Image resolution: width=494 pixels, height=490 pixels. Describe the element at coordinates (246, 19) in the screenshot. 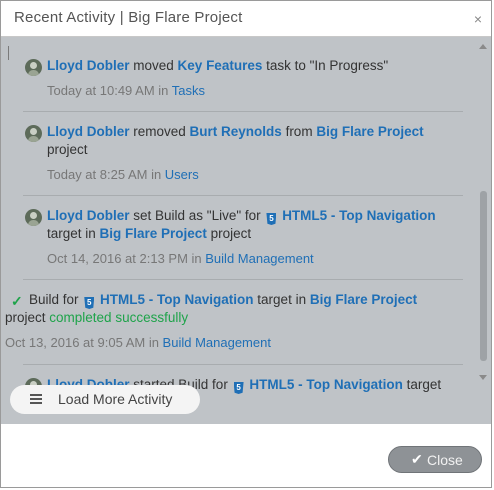

I see `dialog-titlebar: Recent Activity | Big Flare Project ×` at that location.